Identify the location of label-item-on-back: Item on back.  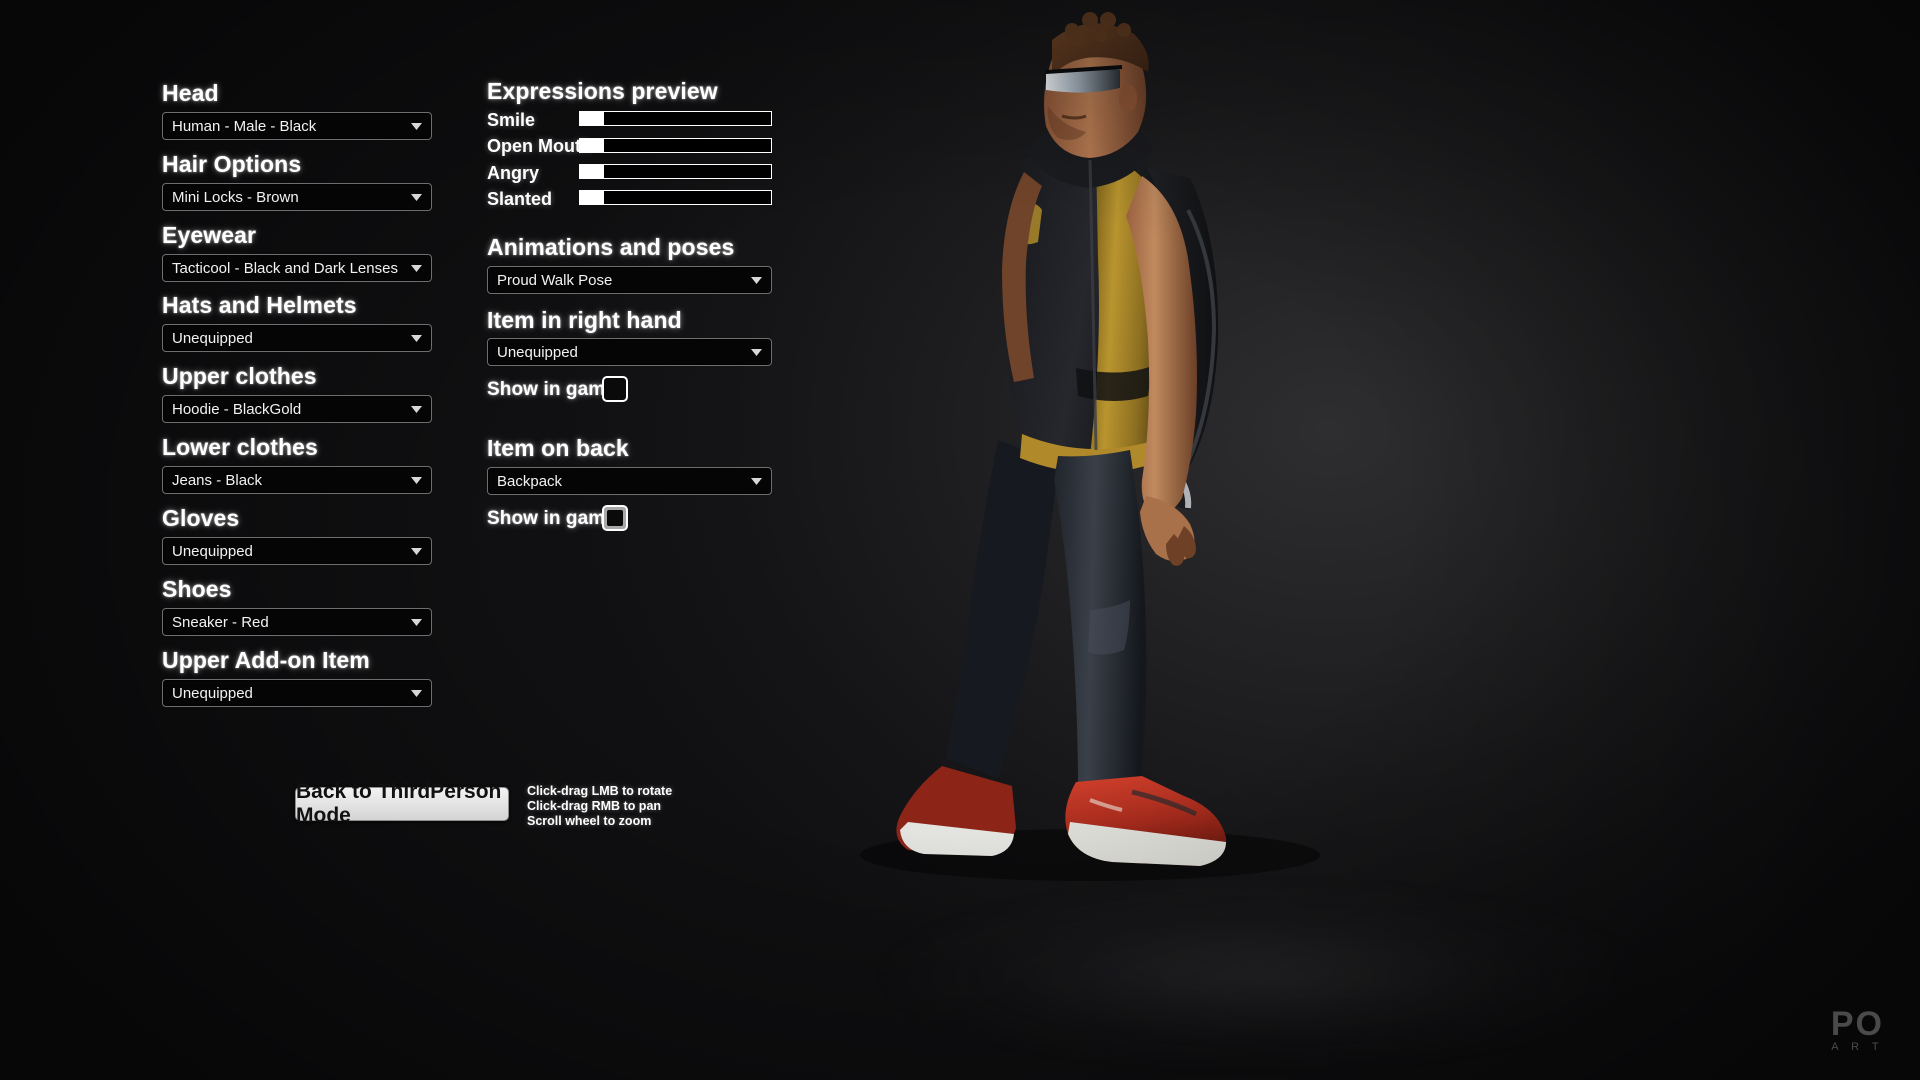
(558, 448).